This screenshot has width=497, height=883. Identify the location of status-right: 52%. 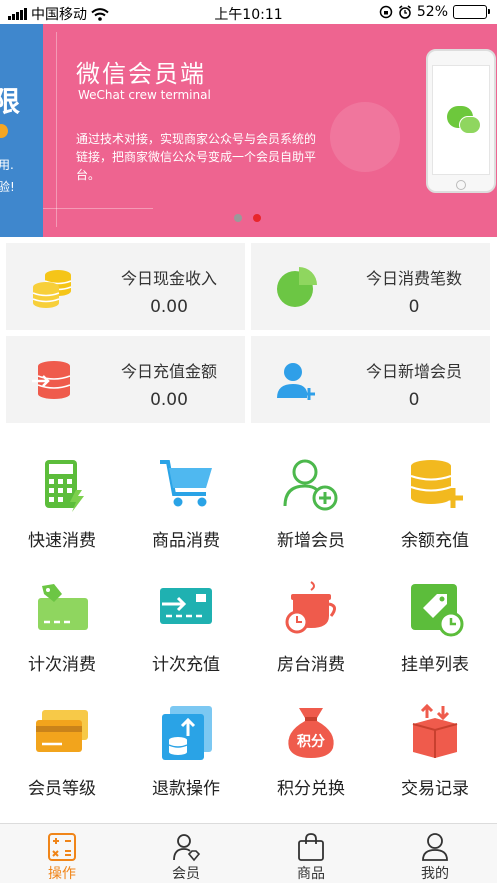
(434, 12).